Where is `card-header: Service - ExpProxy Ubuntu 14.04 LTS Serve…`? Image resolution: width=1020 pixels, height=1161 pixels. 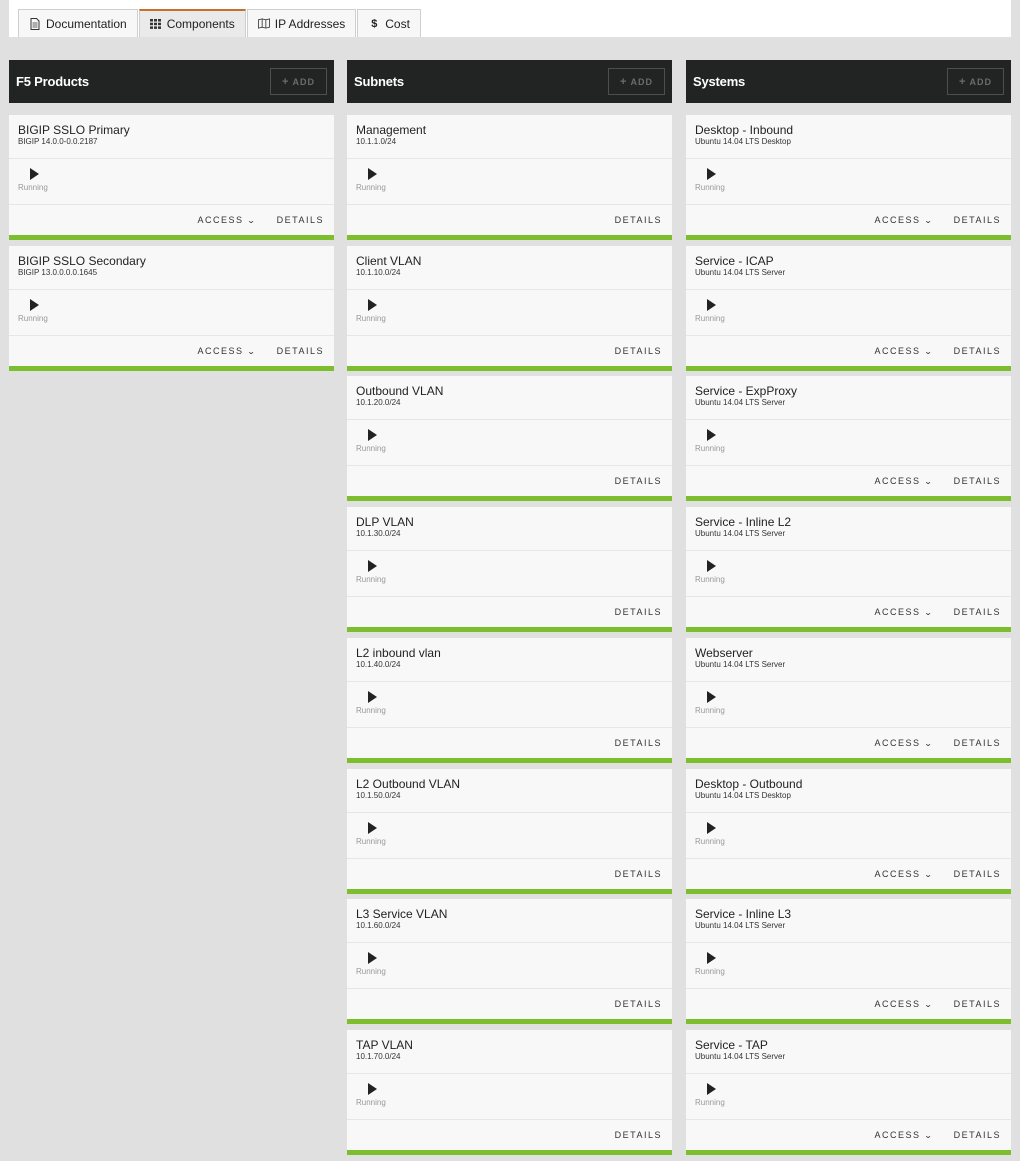 card-header: Service - ExpProxy Ubuntu 14.04 LTS Serve… is located at coordinates (848, 398).